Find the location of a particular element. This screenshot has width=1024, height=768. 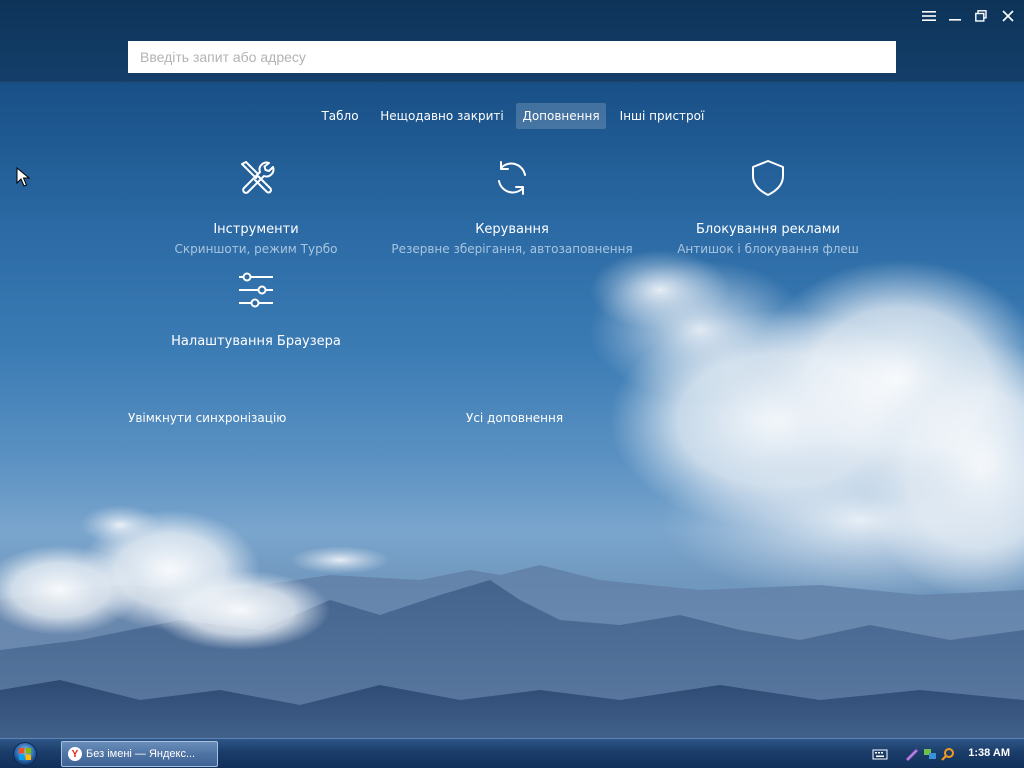

enable-sync-link: Увімкнути синхронізацію is located at coordinates (207, 418).